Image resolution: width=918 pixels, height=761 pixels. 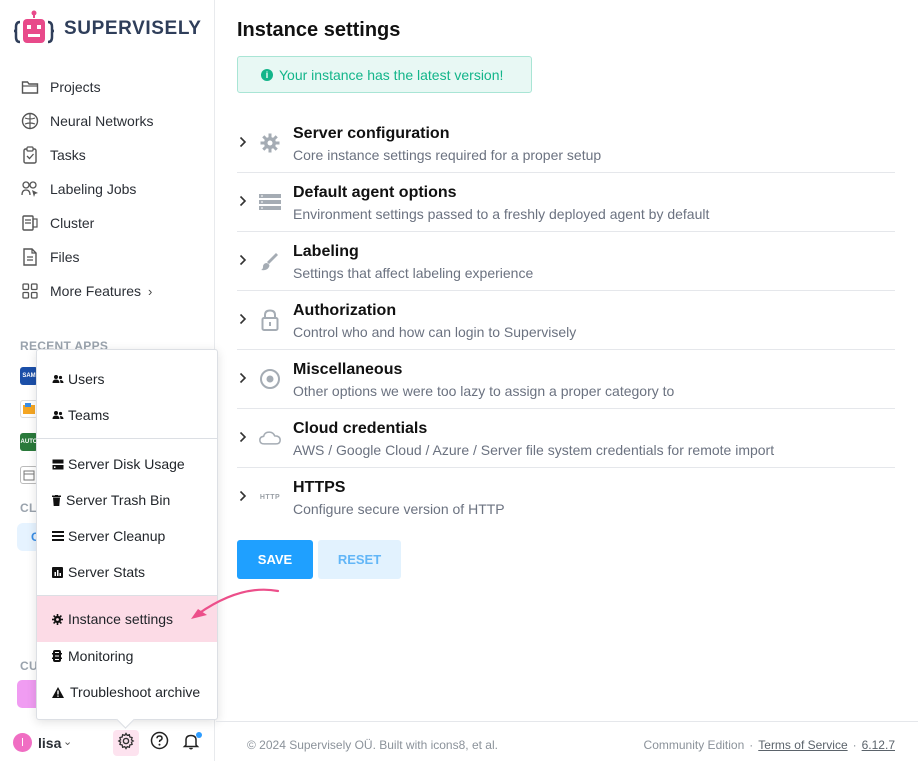 What do you see at coordinates (270, 261) in the screenshot?
I see `brush-icon` at bounding box center [270, 261].